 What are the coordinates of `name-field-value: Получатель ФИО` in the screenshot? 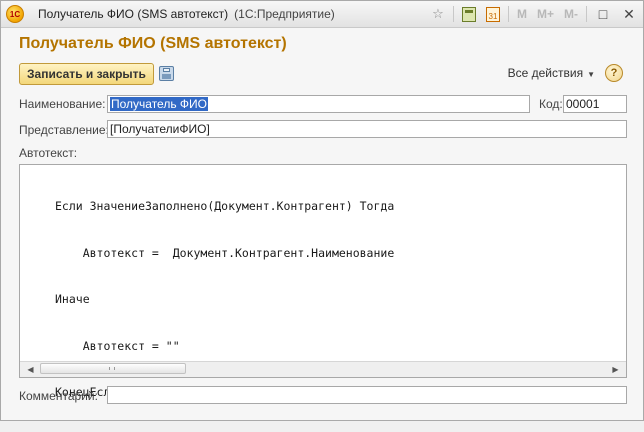 It's located at (159, 104).